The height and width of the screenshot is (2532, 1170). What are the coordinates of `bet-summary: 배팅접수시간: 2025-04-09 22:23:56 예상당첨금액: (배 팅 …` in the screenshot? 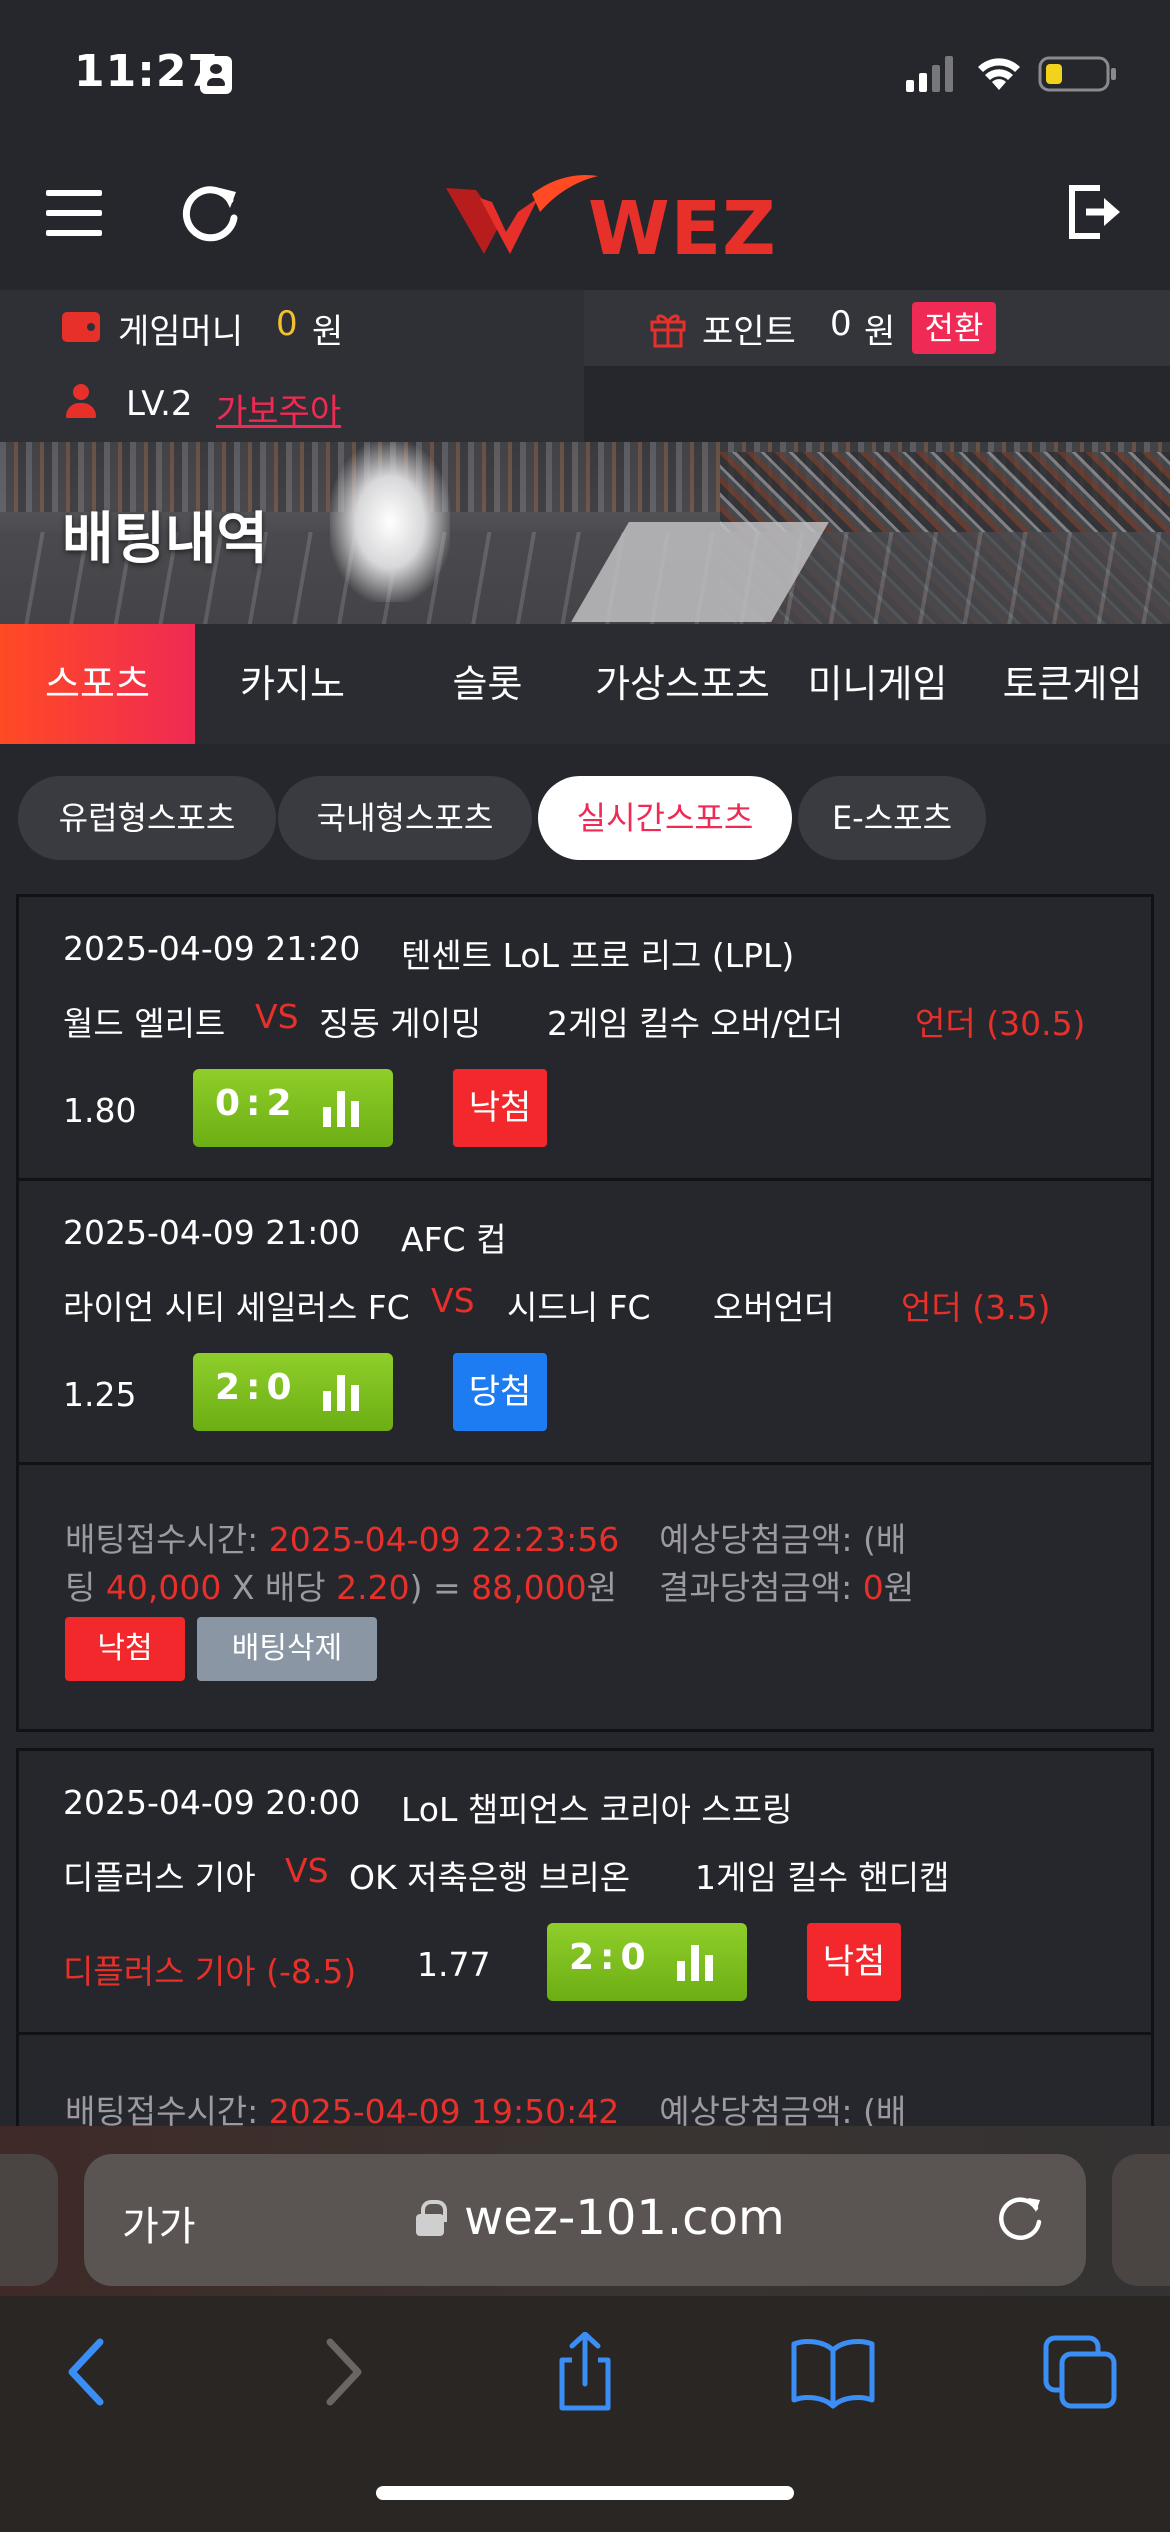 It's located at (585, 1597).